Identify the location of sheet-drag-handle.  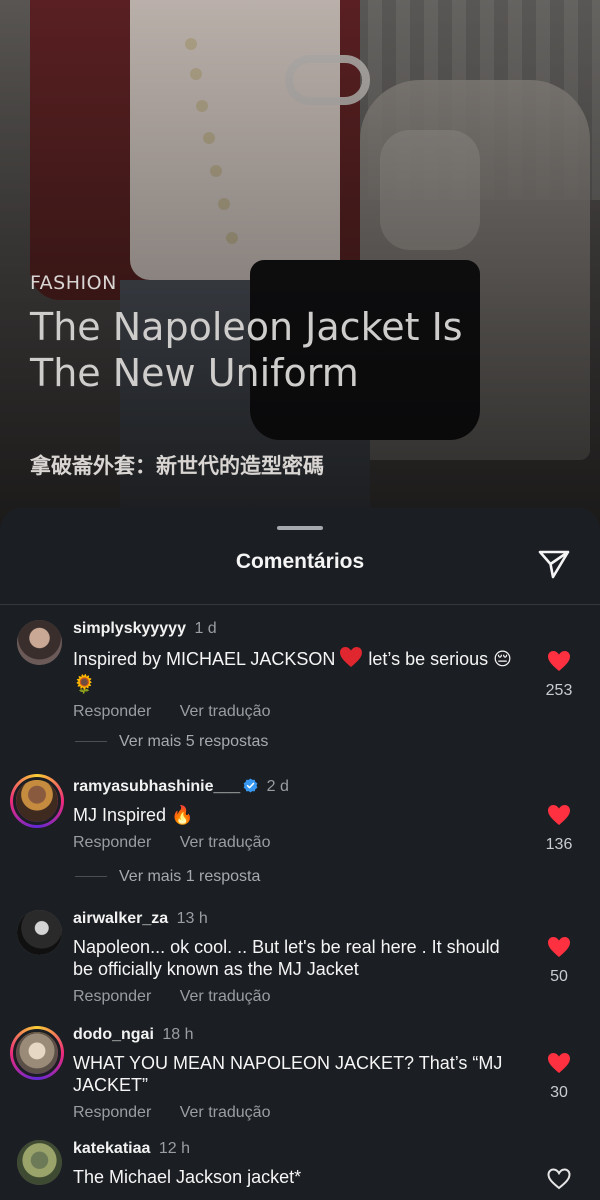
(300, 528).